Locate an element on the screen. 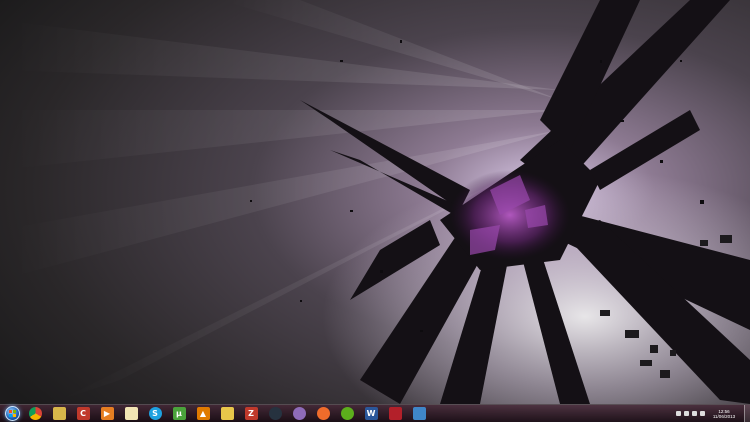  taskbar-pin-origin is located at coordinates (323, 413).